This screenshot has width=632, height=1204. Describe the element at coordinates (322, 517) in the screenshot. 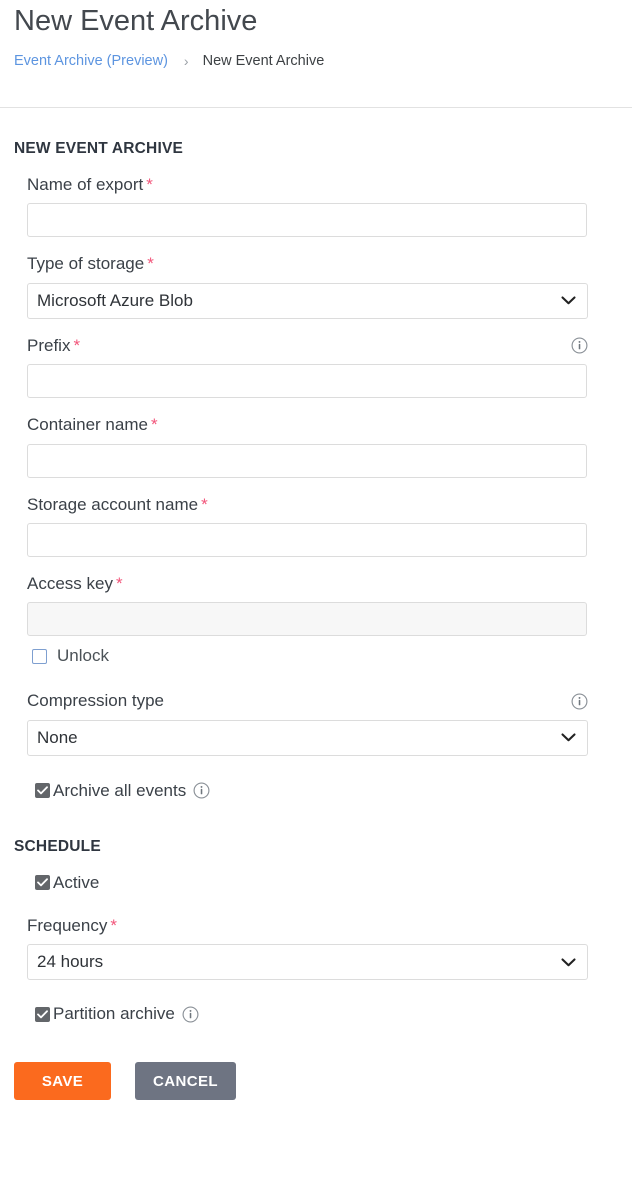

I see `field-storage-account-name: Storage account name *` at that location.